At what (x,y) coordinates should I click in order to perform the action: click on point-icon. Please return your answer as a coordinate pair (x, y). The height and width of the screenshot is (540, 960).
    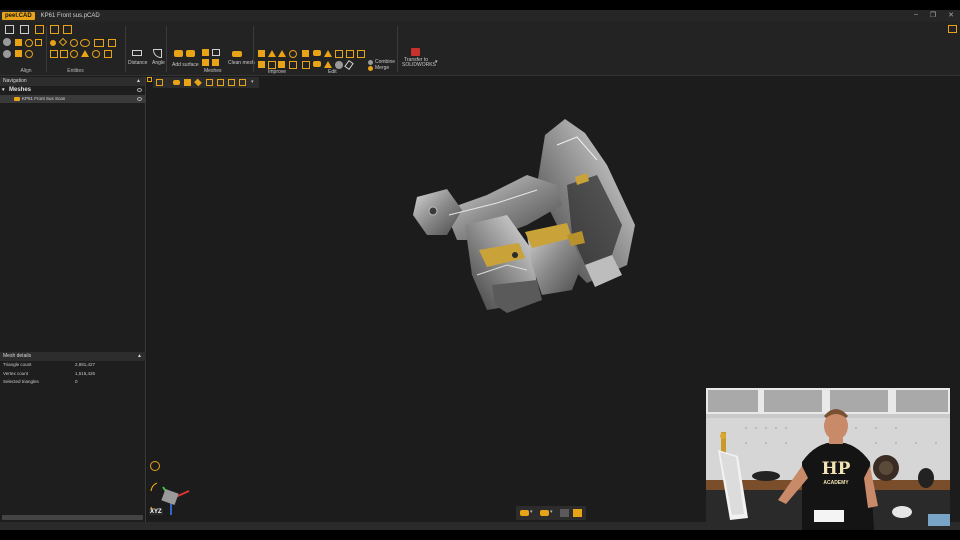
    Looking at the image, I should click on (53, 43).